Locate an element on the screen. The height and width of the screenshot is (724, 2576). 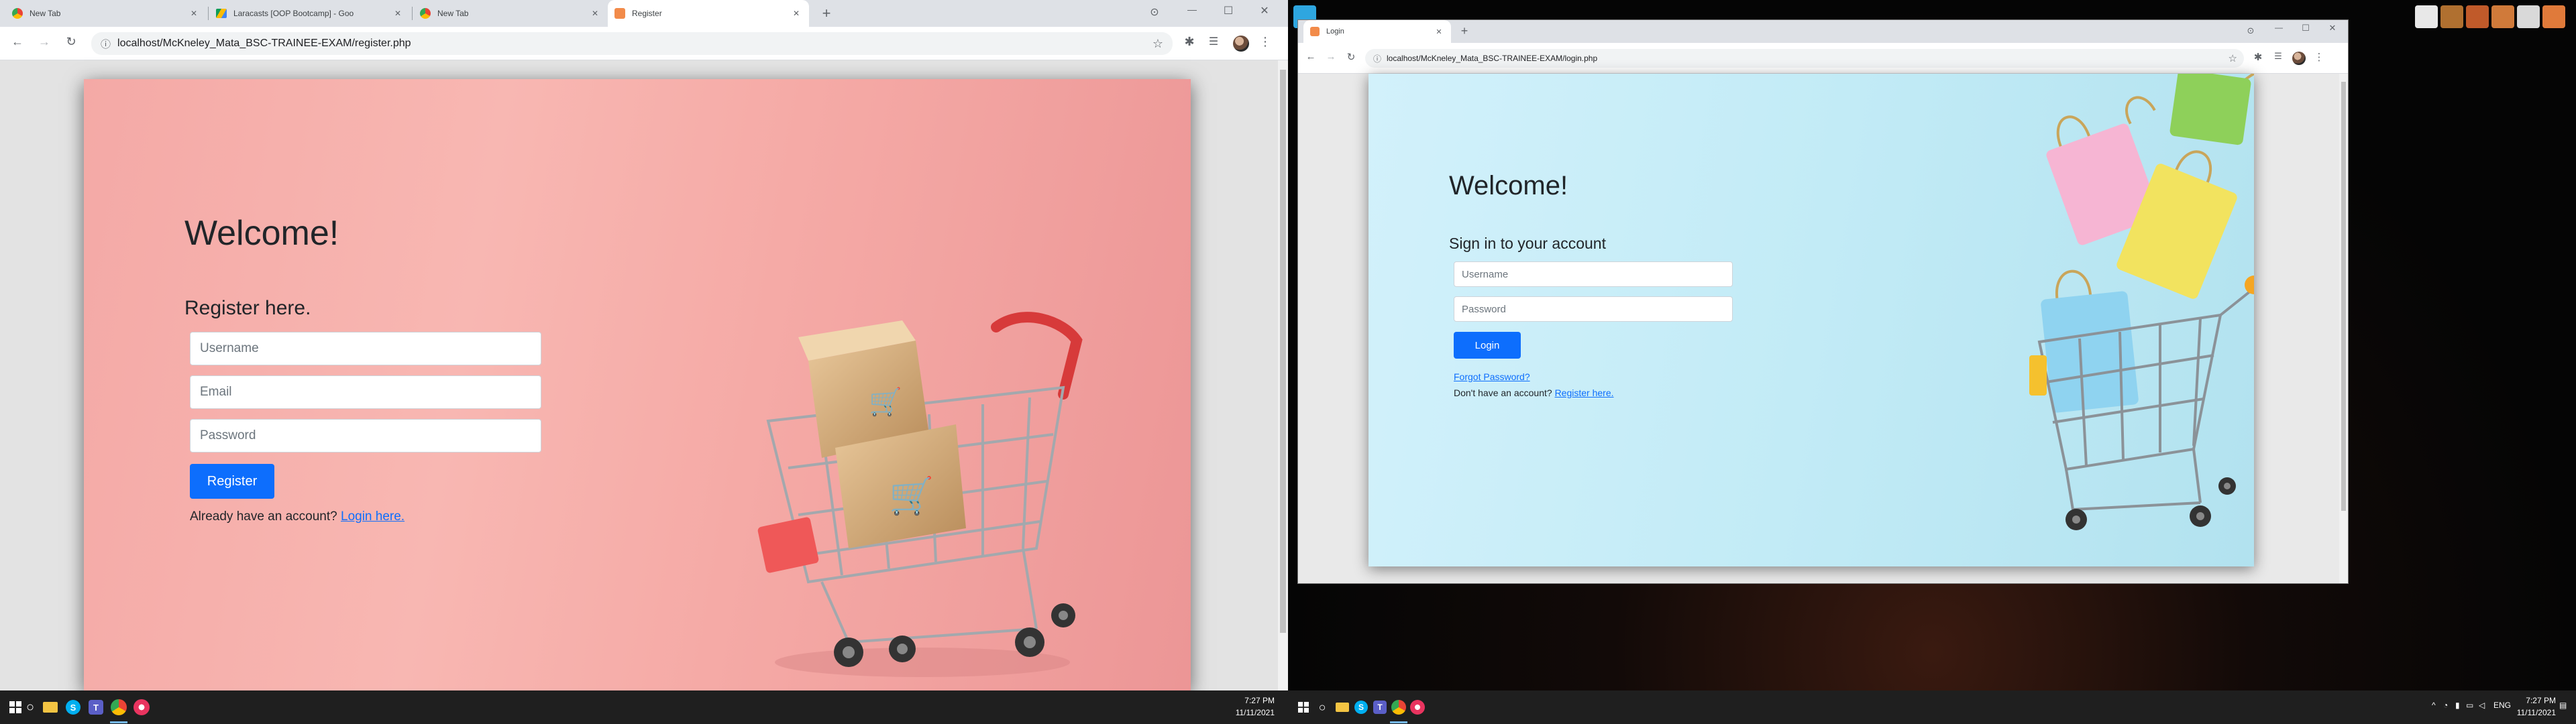
shopping-bags-illustration is located at coordinates (2141, 302).